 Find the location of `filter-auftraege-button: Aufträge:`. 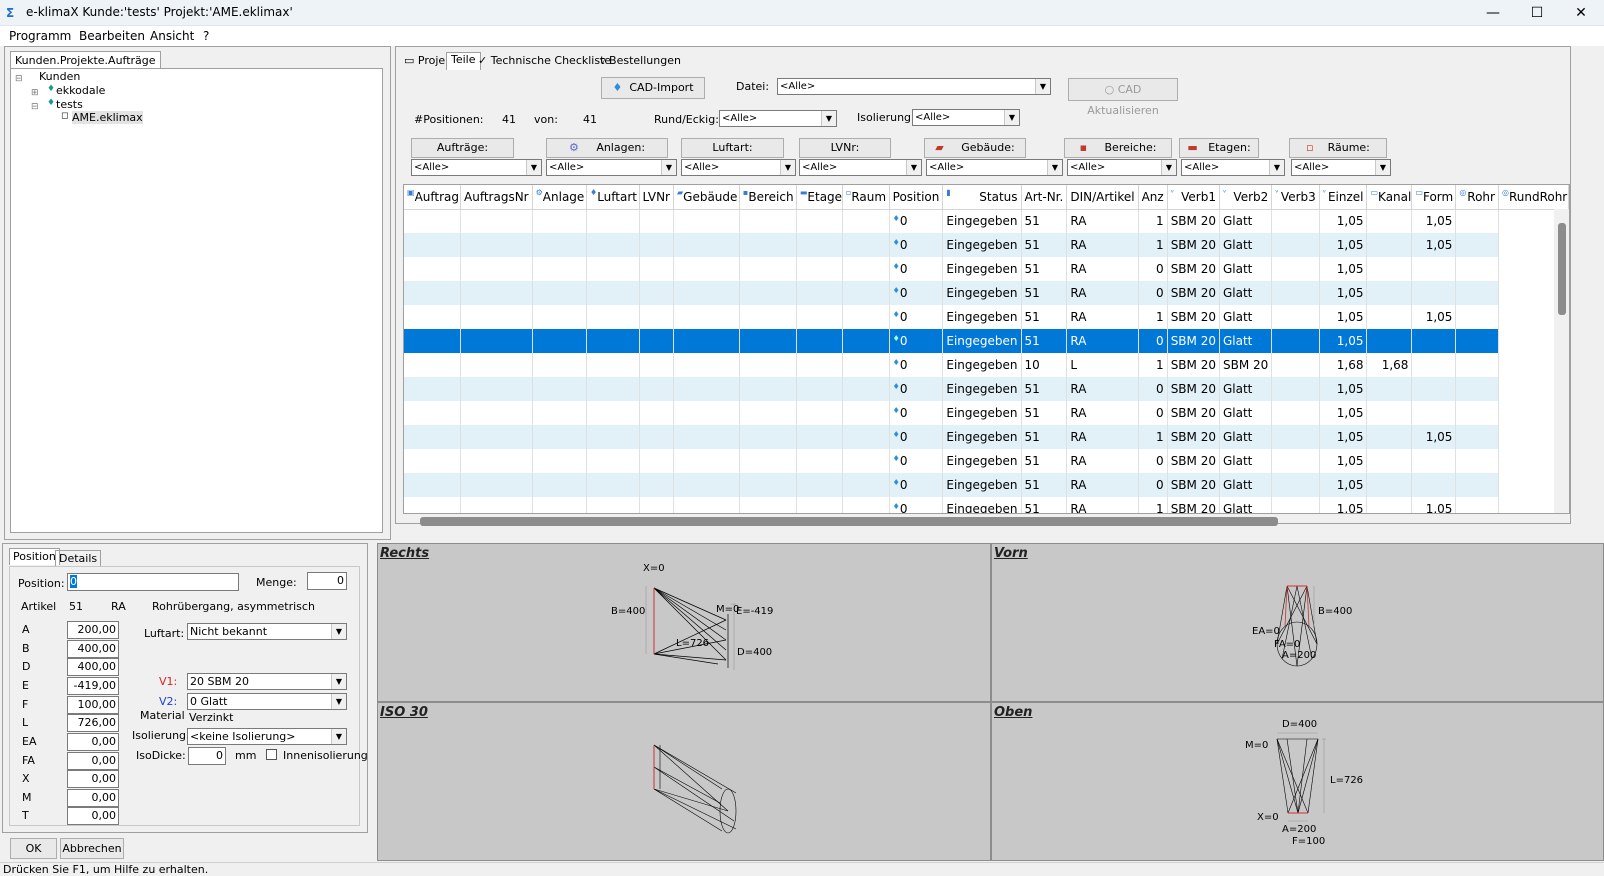

filter-auftraege-button: Aufträge: is located at coordinates (462, 148).